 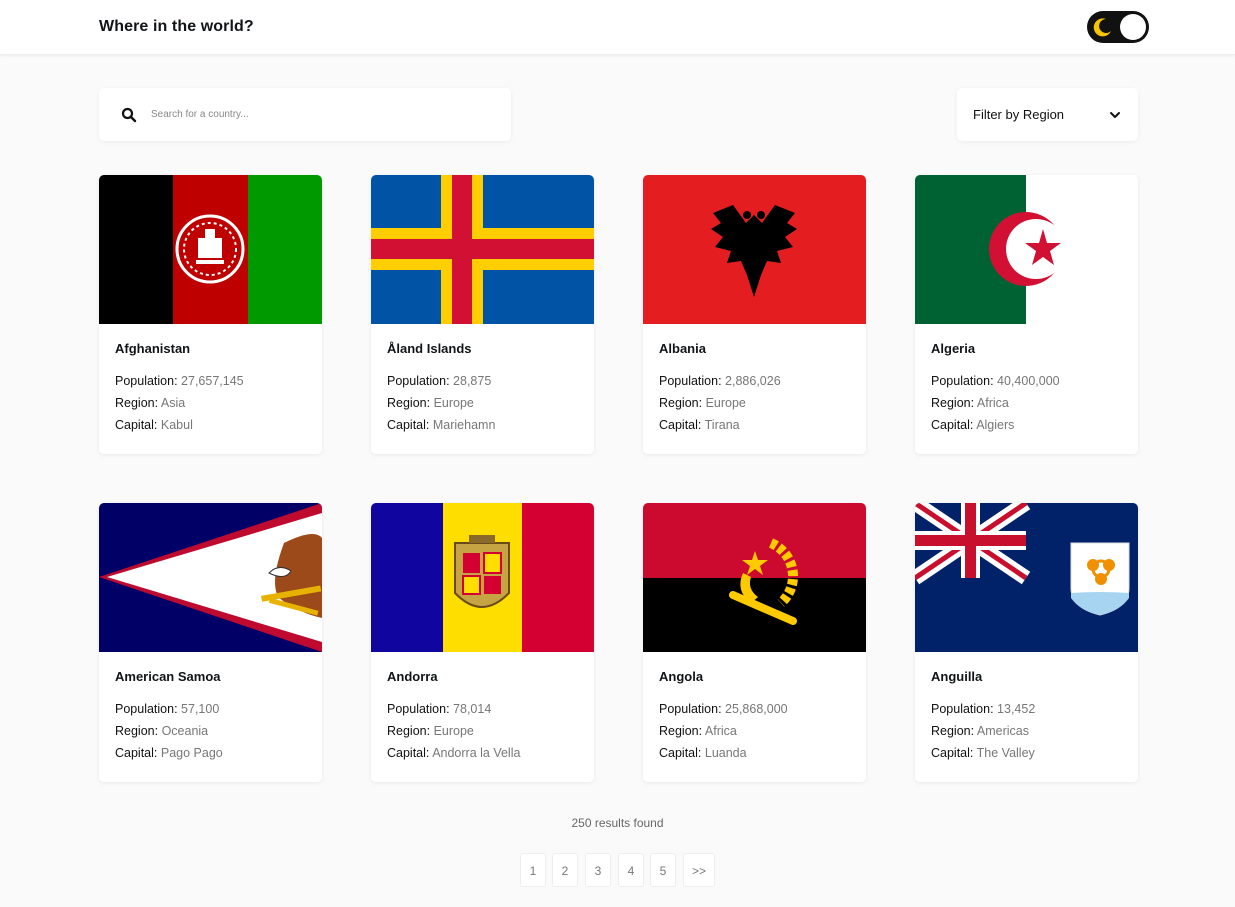 What do you see at coordinates (754, 577) in the screenshot?
I see `flag-image-angola` at bounding box center [754, 577].